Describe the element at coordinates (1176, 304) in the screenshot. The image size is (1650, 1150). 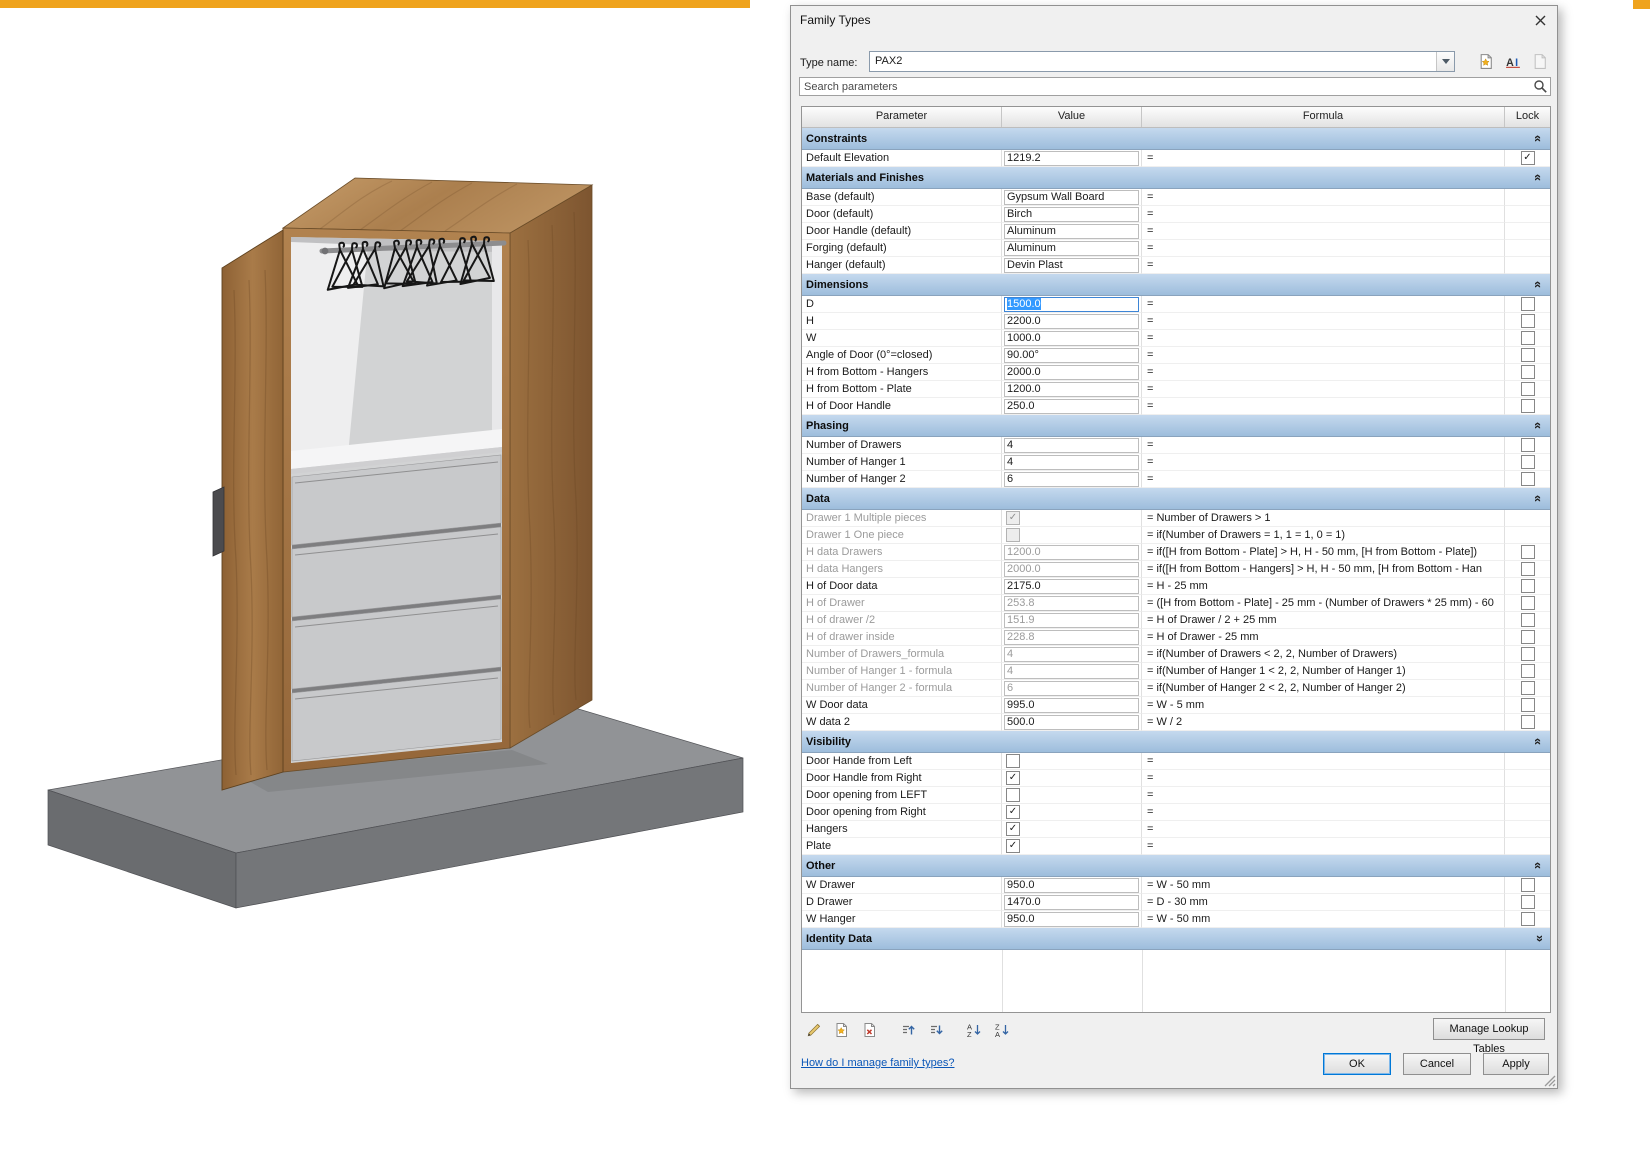
I see `table-row: D 1500.0 =` at that location.